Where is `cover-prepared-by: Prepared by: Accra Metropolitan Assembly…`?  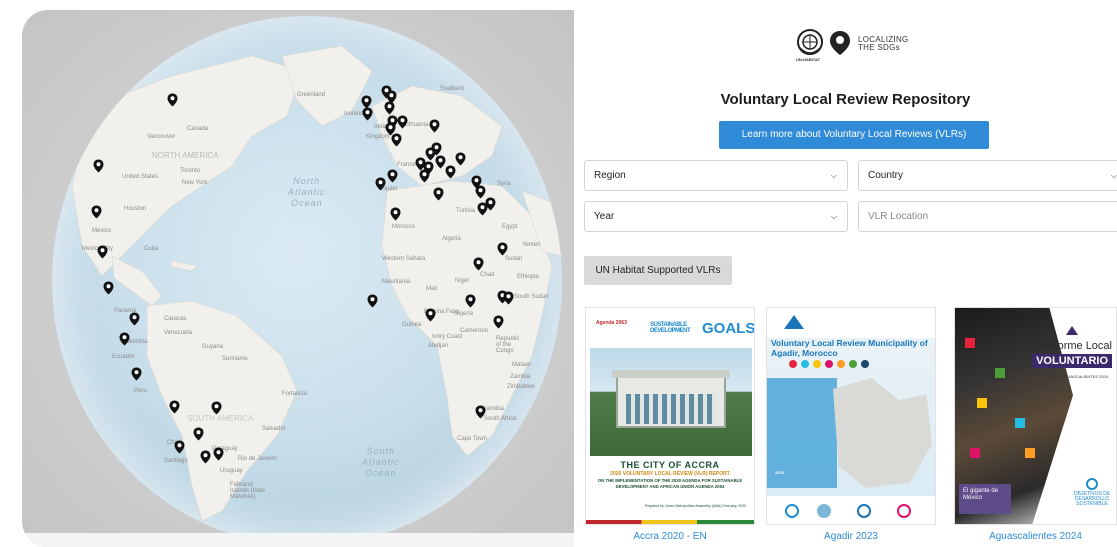 cover-prepared-by: Prepared by: Accra Metropolitan Assembly… is located at coordinates (695, 506).